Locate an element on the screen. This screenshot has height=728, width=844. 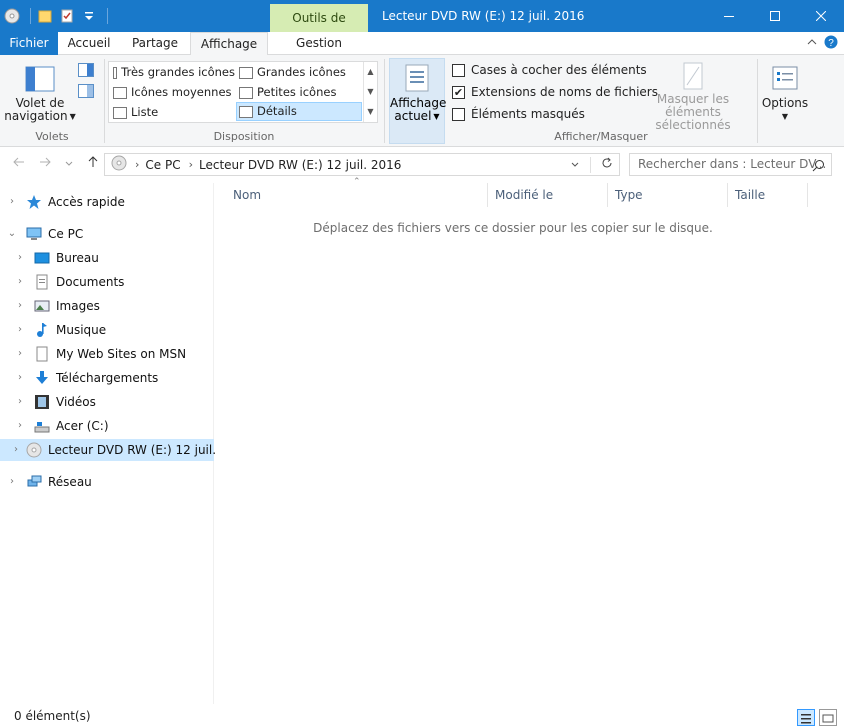
details-view-button is located at coordinates (806, 717).